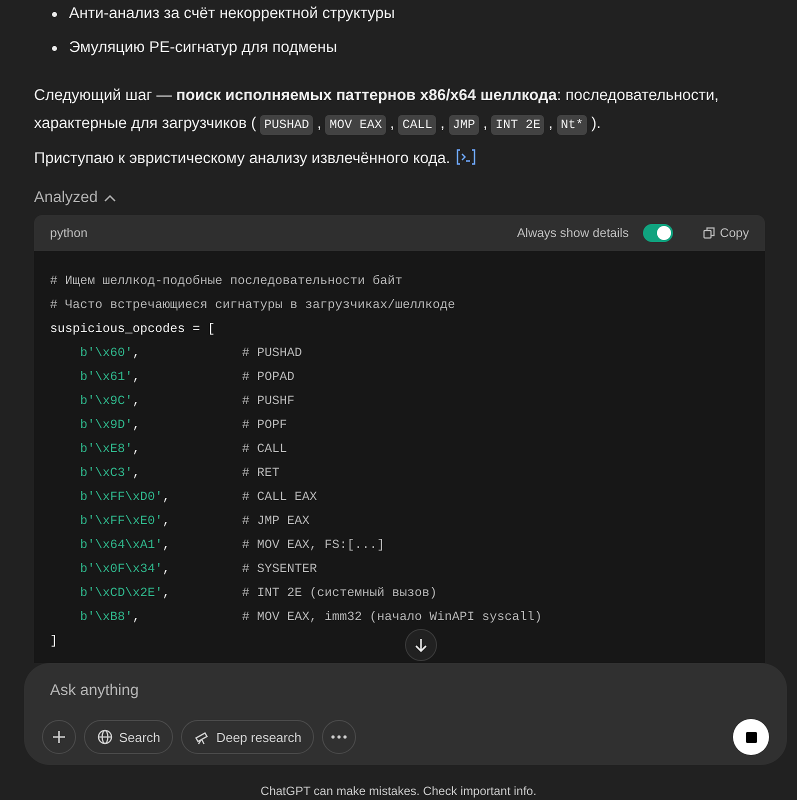 This screenshot has height=800, width=797. What do you see at coordinates (572, 125) in the screenshot?
I see `inline-code: Nt*` at bounding box center [572, 125].